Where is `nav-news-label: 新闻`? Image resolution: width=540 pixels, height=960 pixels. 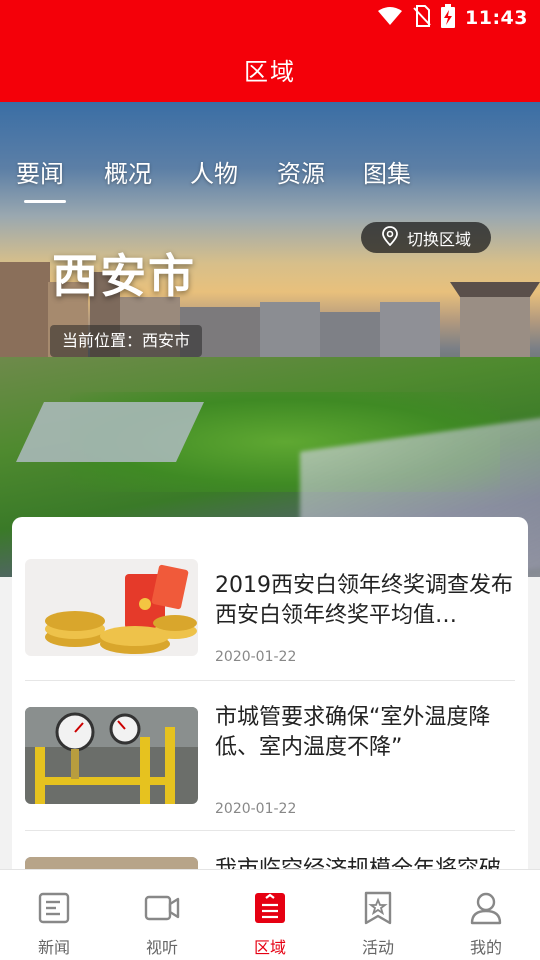 nav-news-label: 新闻 is located at coordinates (53, 947).